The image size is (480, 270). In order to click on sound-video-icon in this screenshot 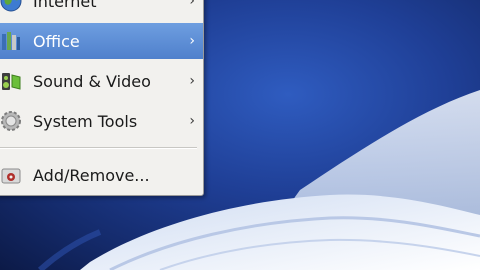, I will do `click(12, 81)`.